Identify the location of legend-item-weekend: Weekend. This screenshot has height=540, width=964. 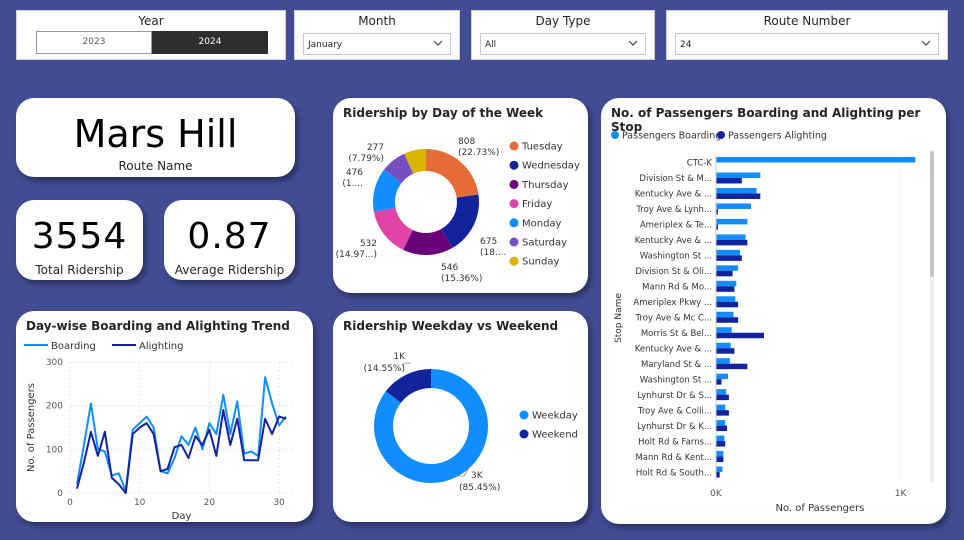
(555, 435).